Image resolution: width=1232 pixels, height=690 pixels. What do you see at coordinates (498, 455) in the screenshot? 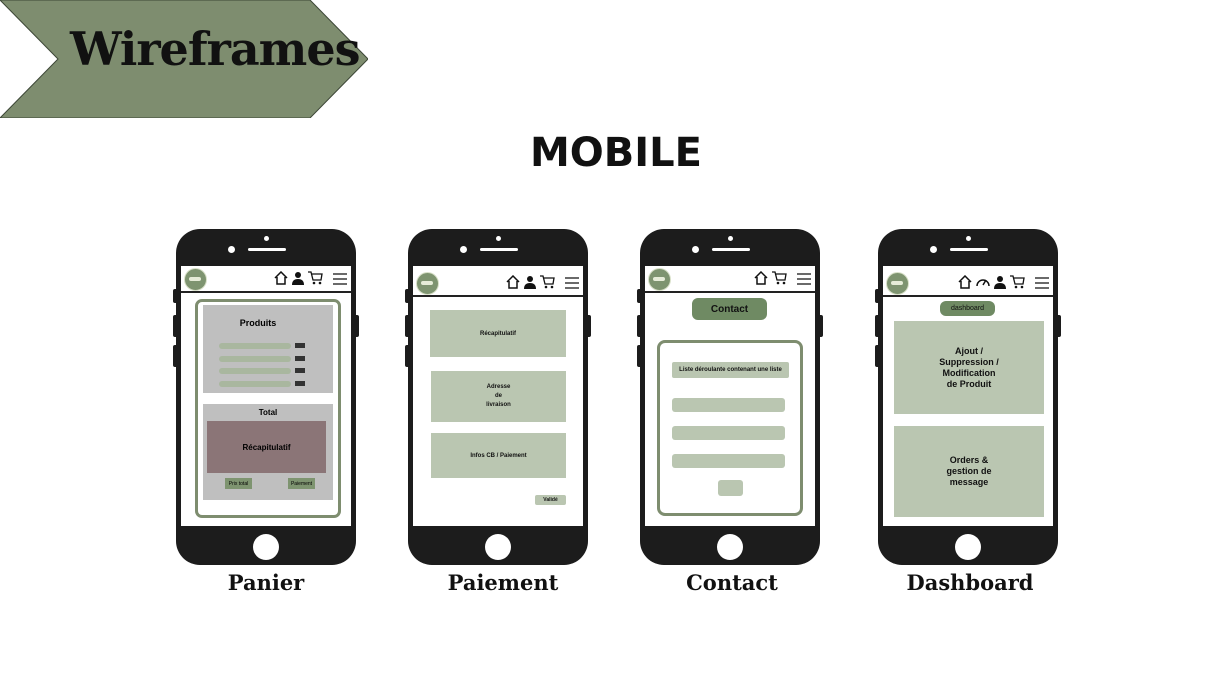
I see `payment-info-card: Infos CB / Paiement` at bounding box center [498, 455].